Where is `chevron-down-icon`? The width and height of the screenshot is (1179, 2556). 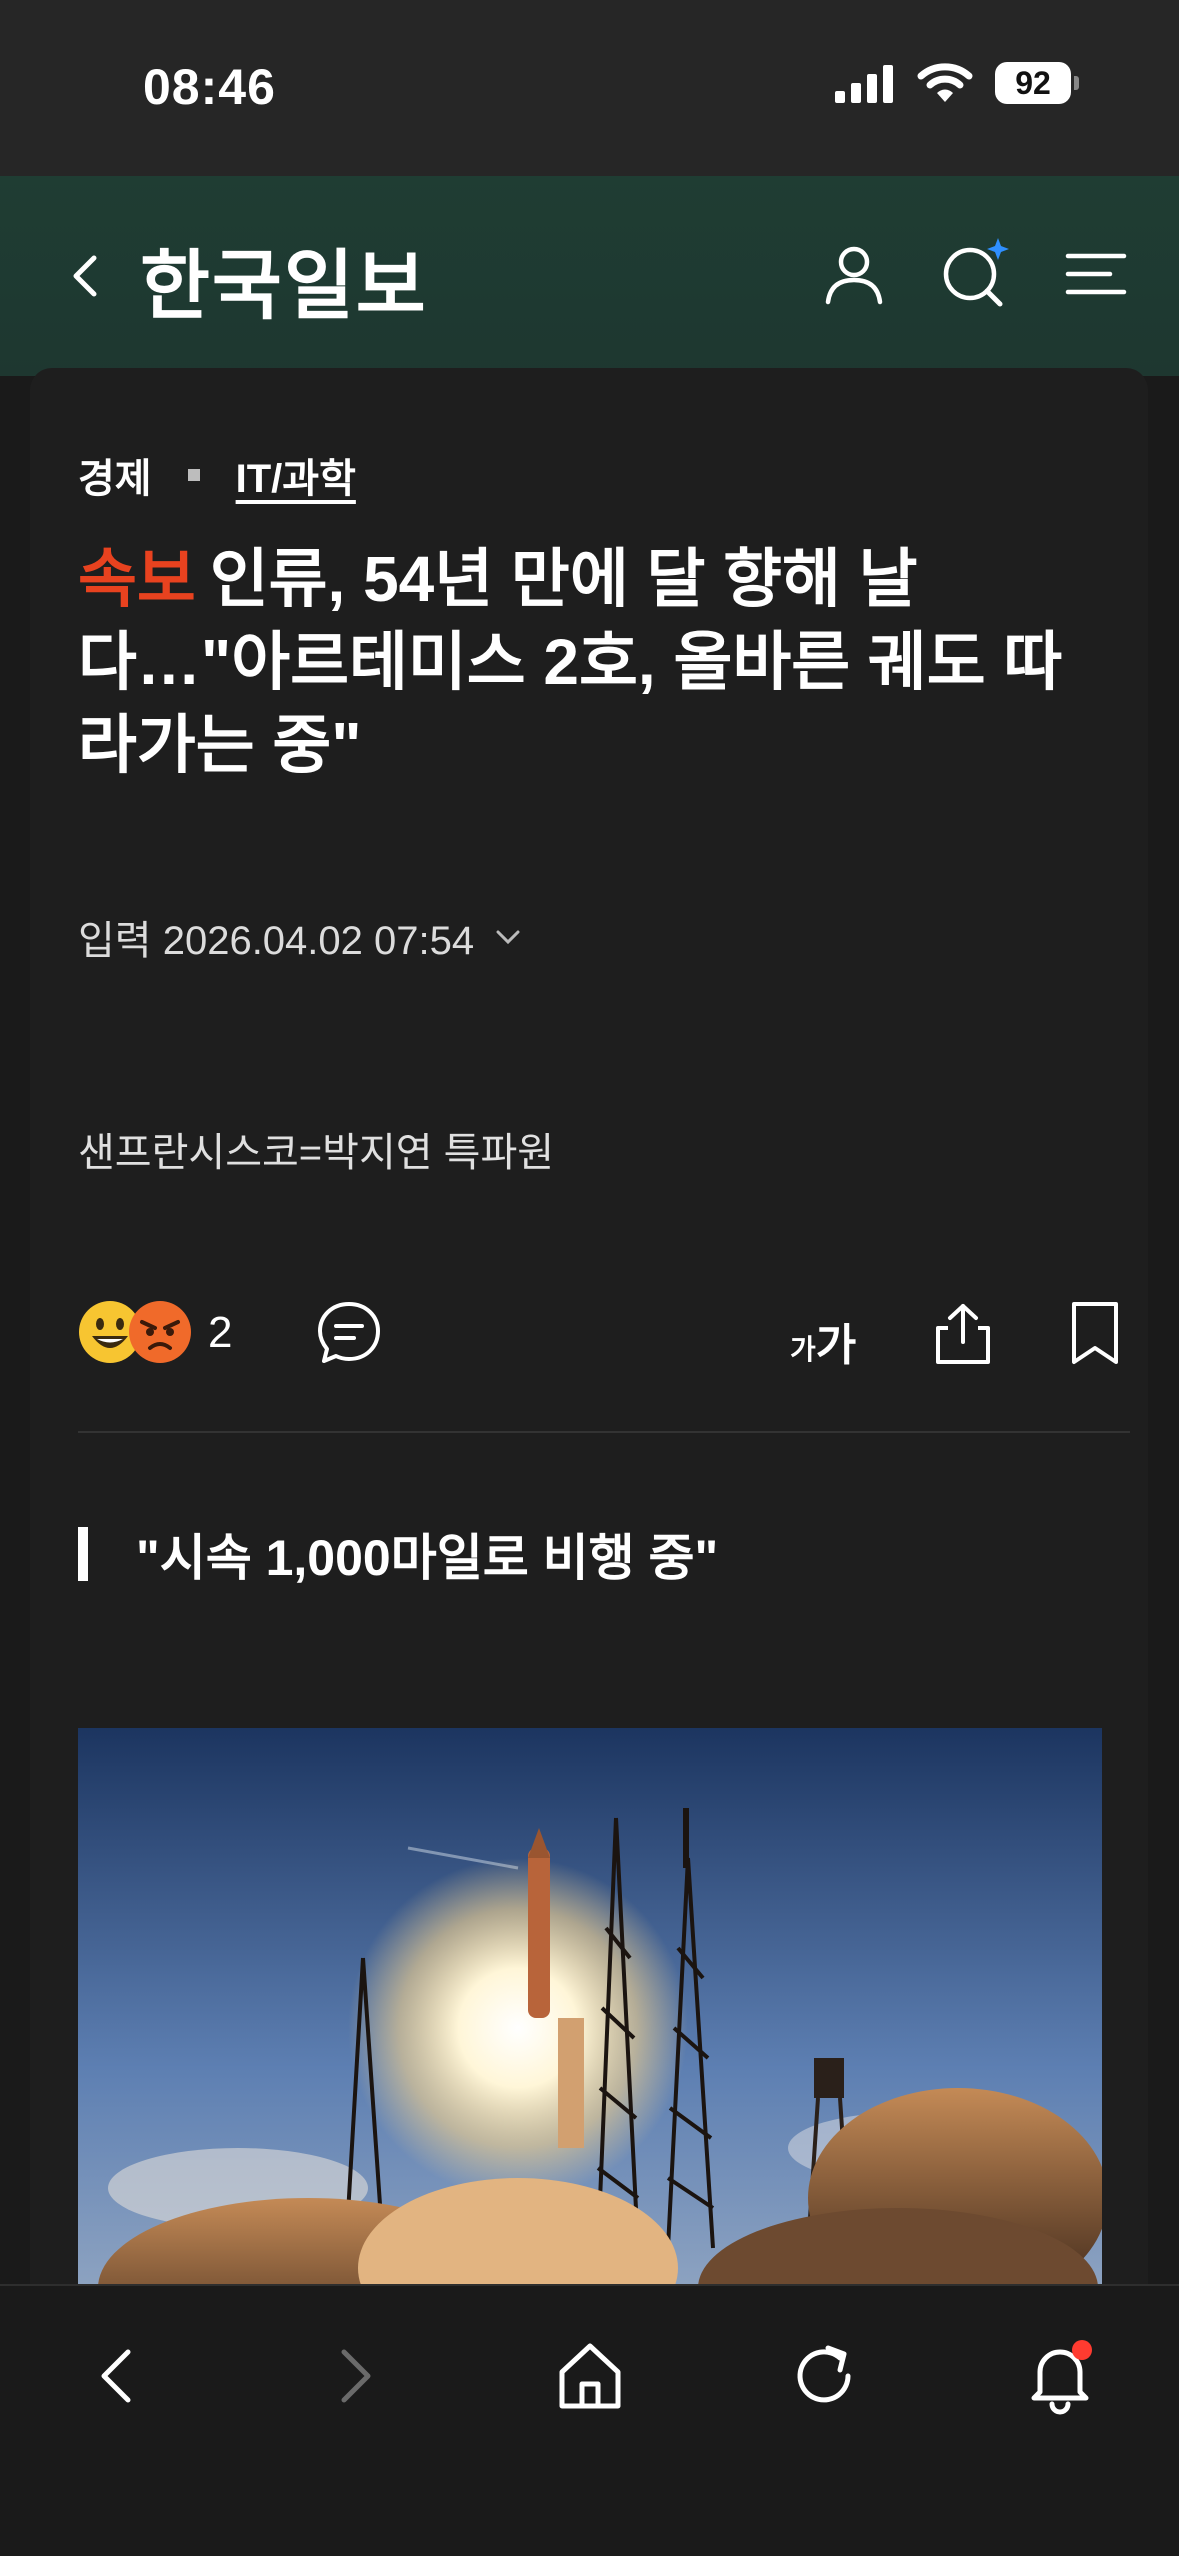 chevron-down-icon is located at coordinates (508, 937).